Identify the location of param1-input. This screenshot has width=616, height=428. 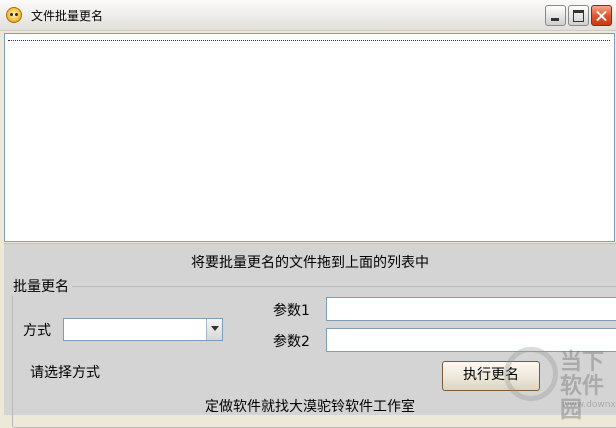
(471, 309).